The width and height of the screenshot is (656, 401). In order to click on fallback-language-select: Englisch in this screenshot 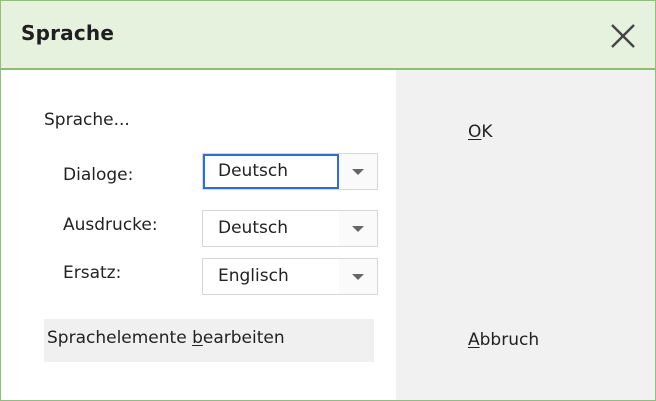, I will do `click(290, 276)`.